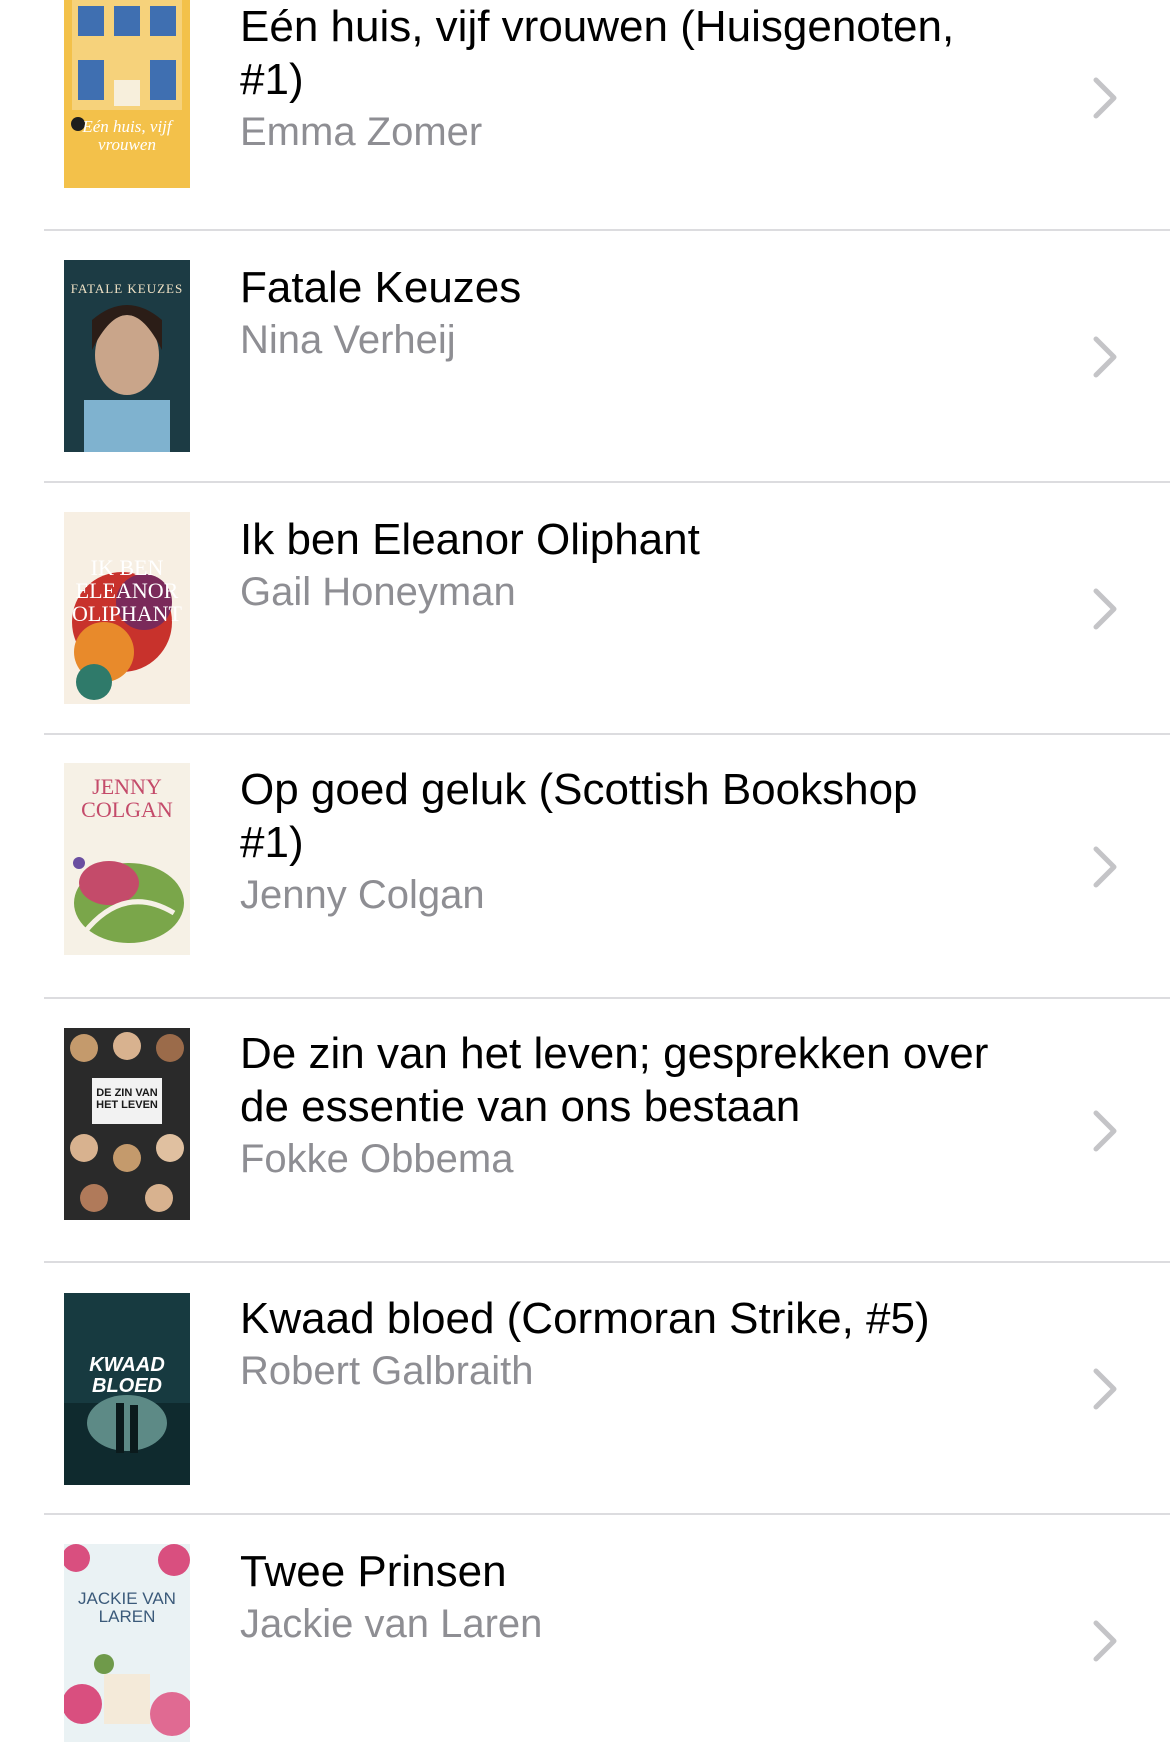 The image size is (1170, 1742). Describe the element at coordinates (640, 565) in the screenshot. I see `book-text: Ik ben Eleanor Oliphant Gail Honeyman` at that location.